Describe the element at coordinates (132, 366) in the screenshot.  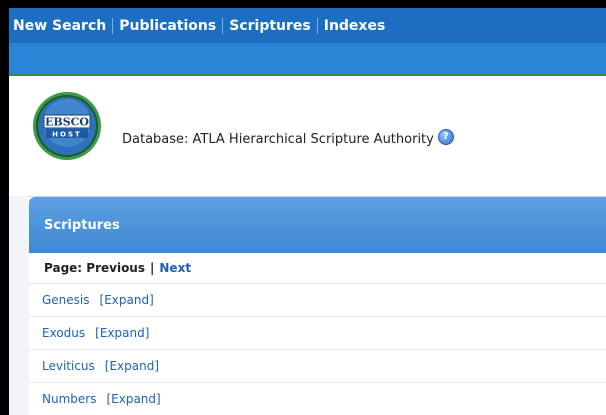
I see `expand-link-leviticus: [Expand]` at that location.